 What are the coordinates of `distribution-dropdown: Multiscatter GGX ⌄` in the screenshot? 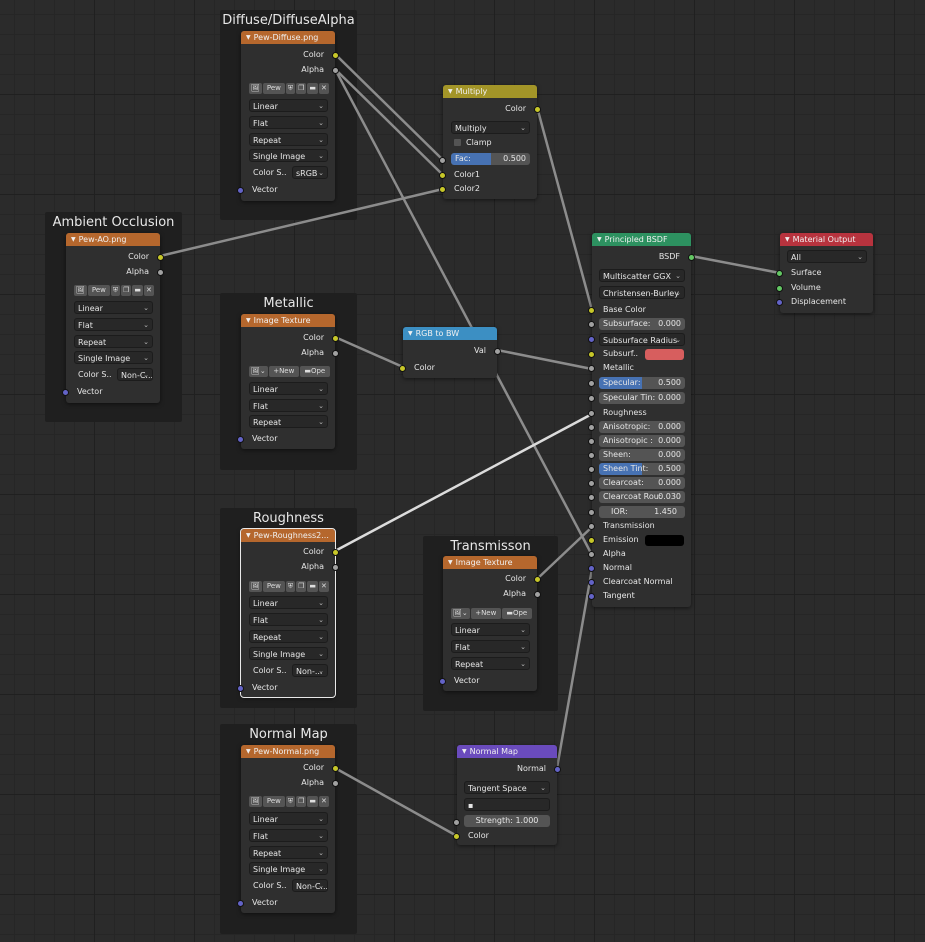 It's located at (642, 275).